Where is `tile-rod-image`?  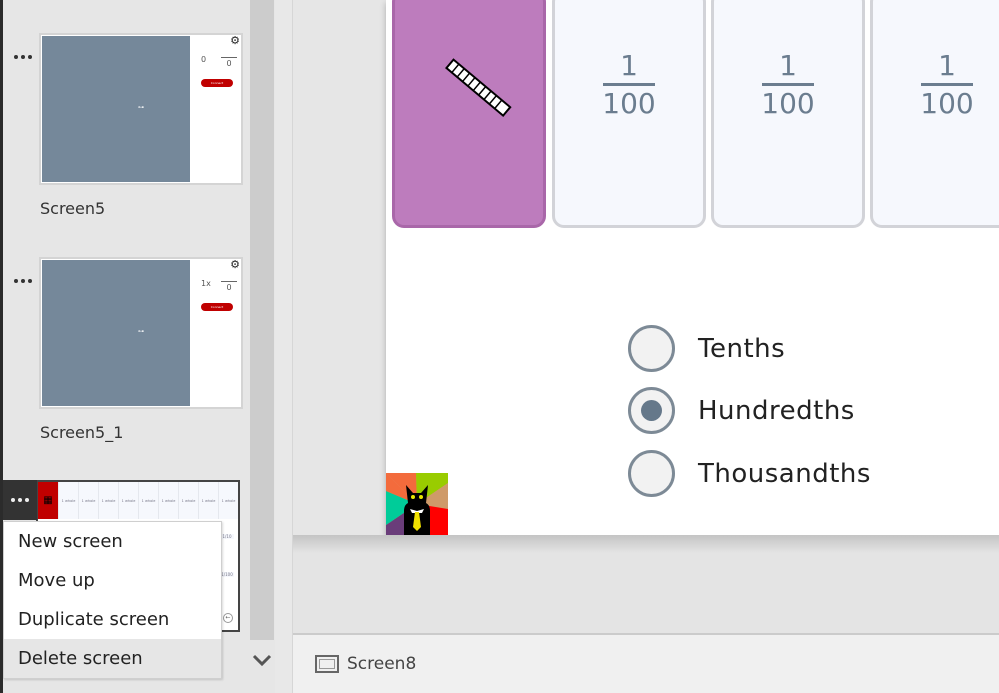
tile-rod-image is located at coordinates (469, 114).